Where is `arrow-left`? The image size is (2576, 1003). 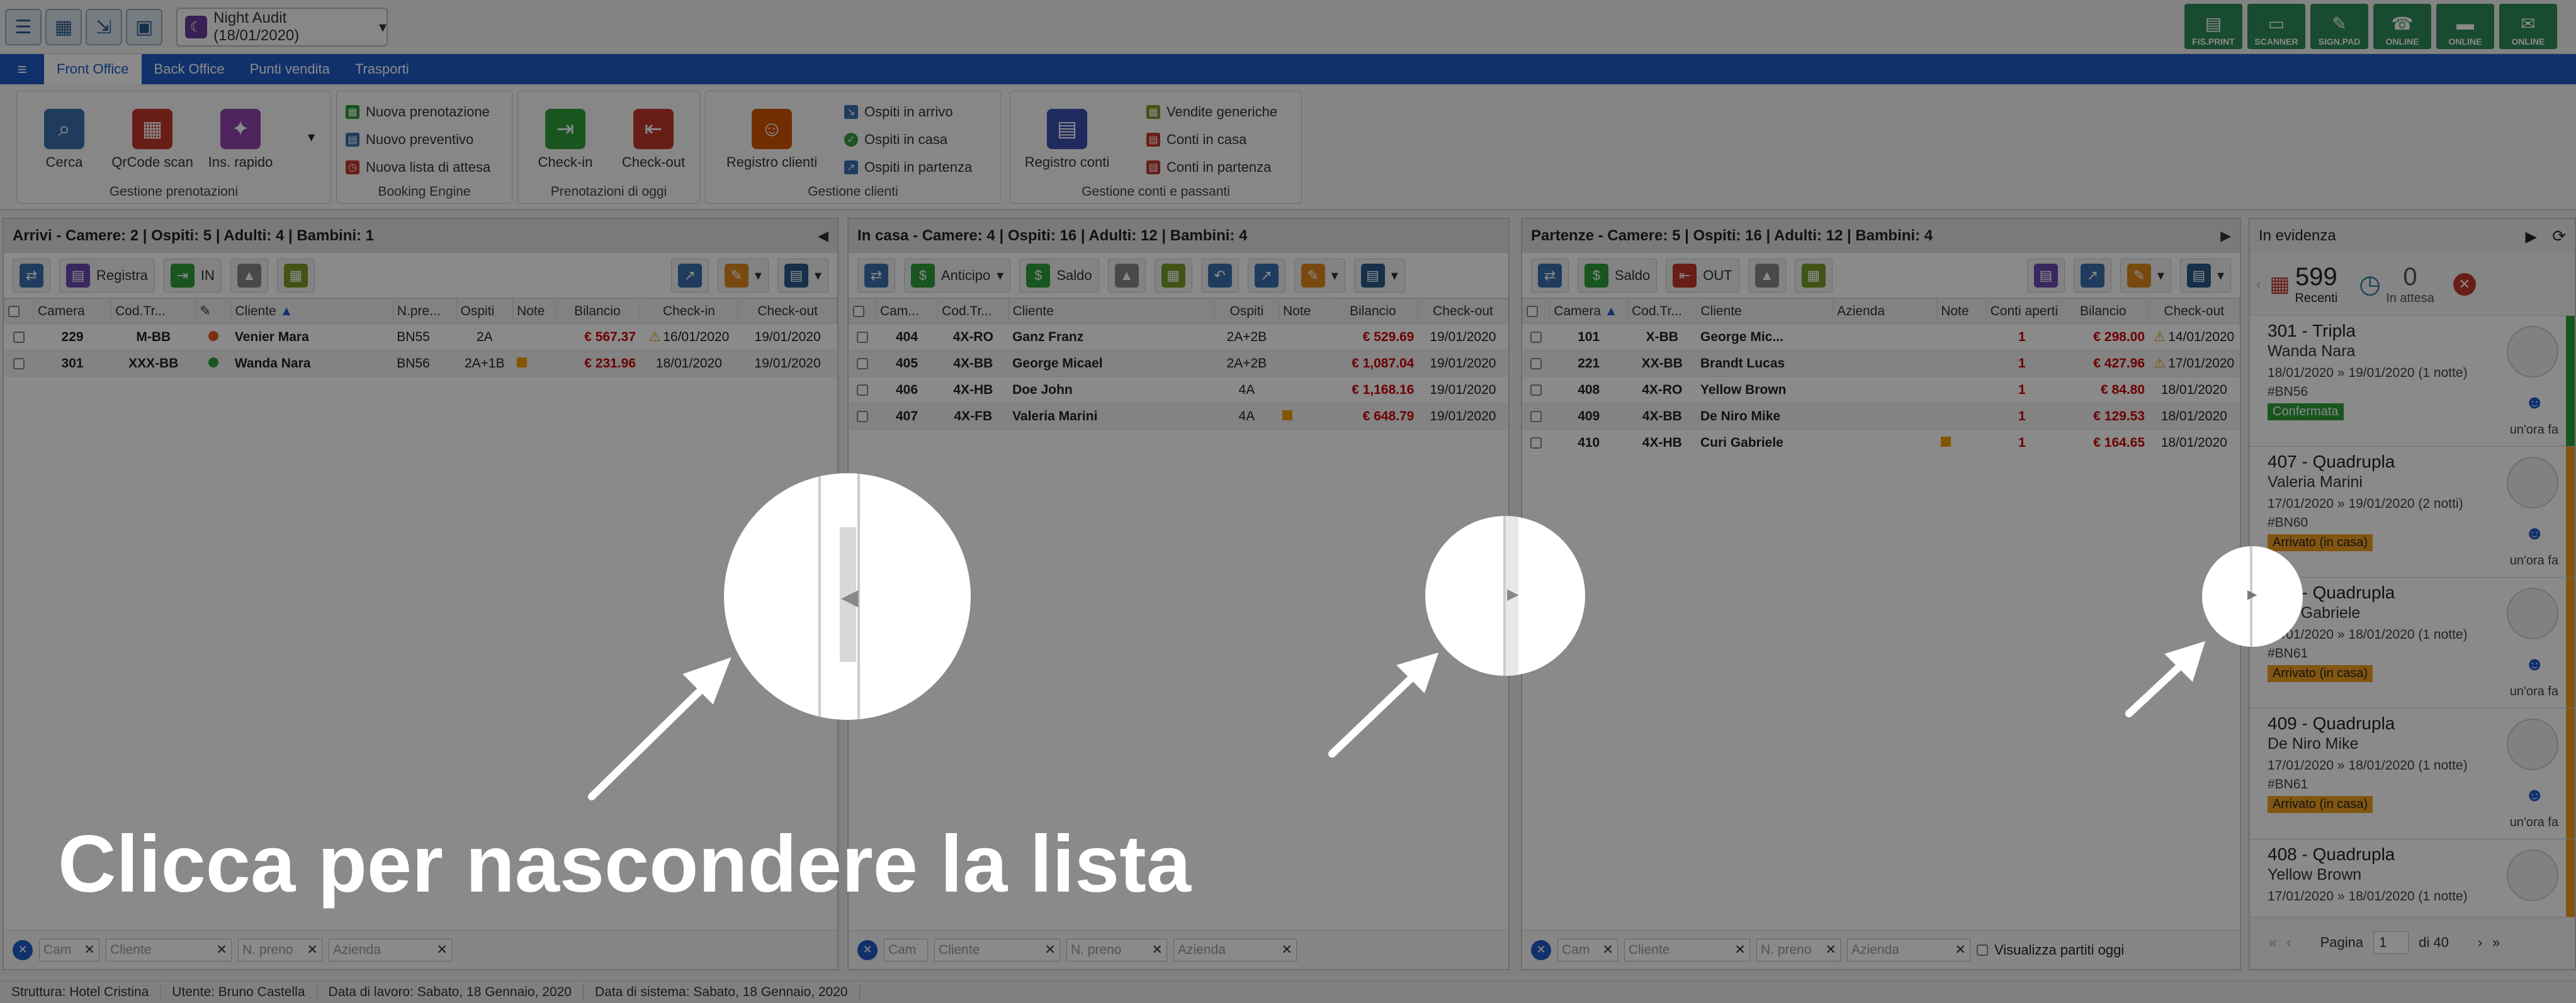
arrow-left is located at coordinates (648, 741).